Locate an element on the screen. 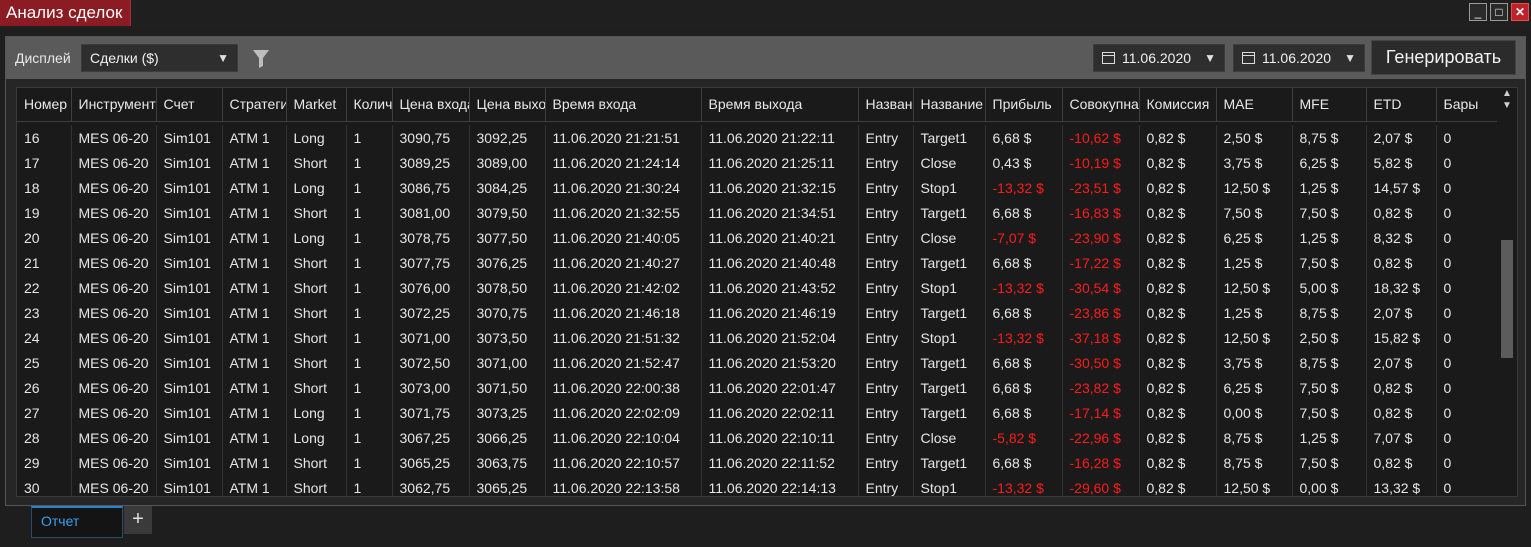  column-header: Совокупная is located at coordinates (1101, 105).